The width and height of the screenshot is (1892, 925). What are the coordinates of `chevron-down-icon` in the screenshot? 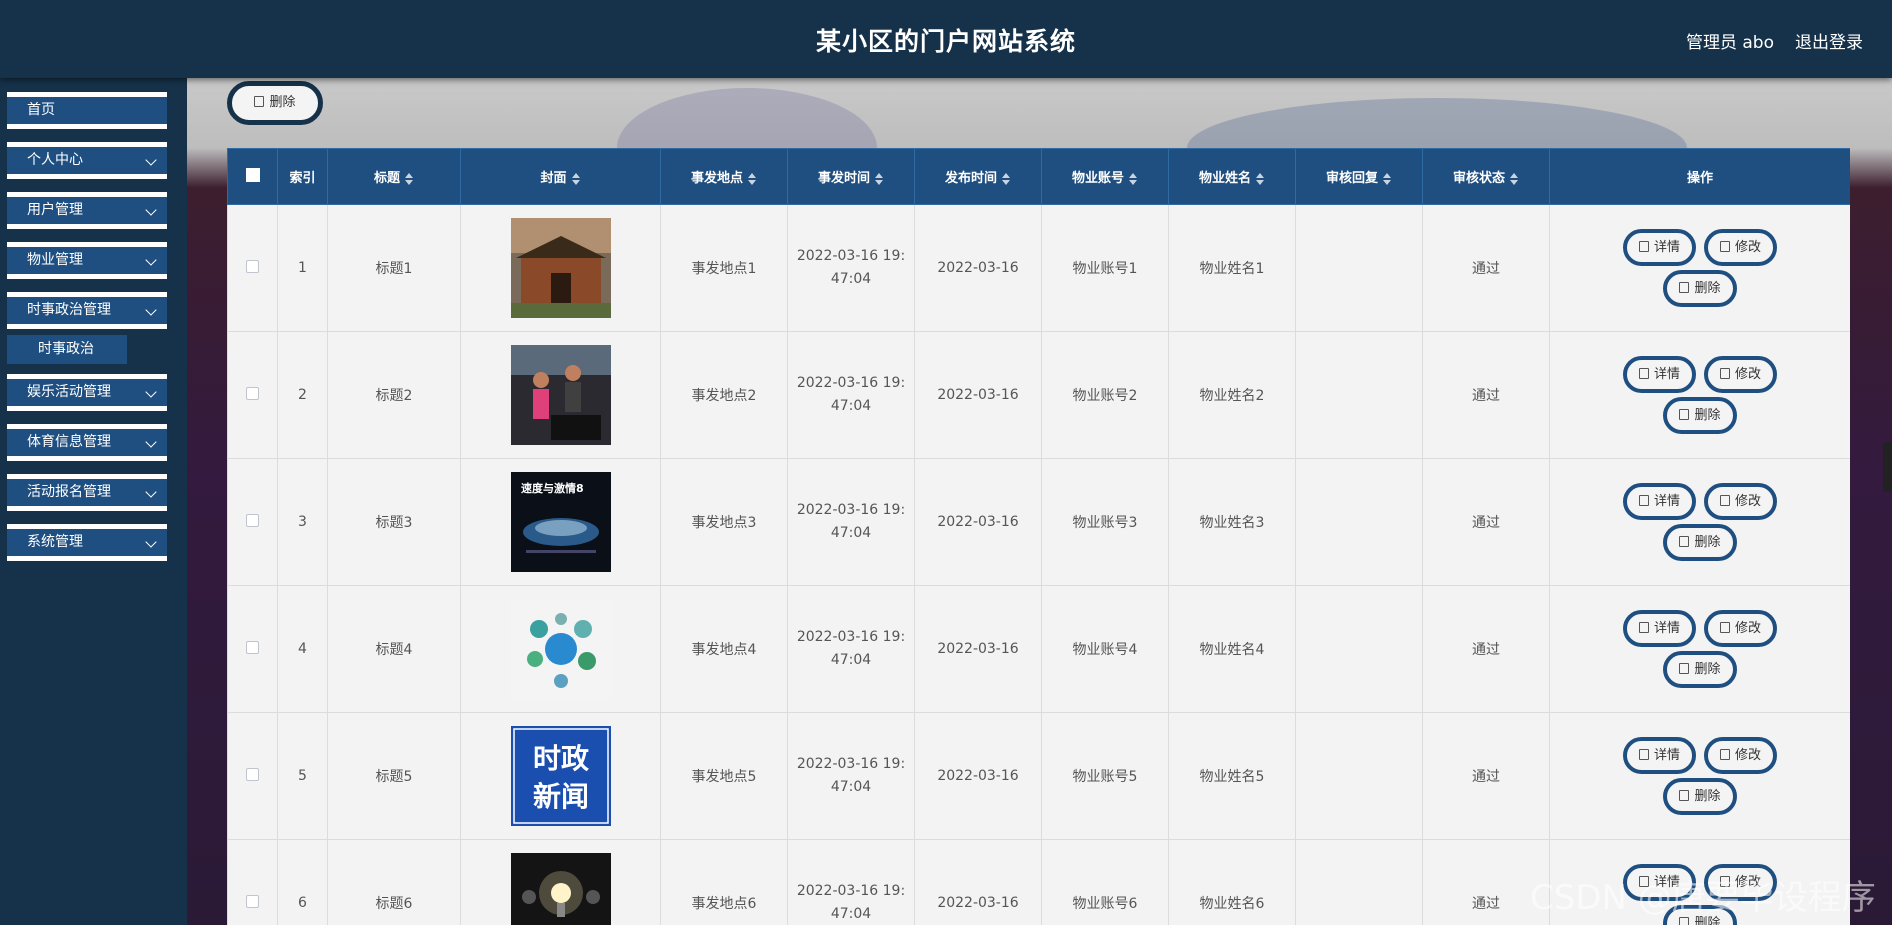 It's located at (151, 442).